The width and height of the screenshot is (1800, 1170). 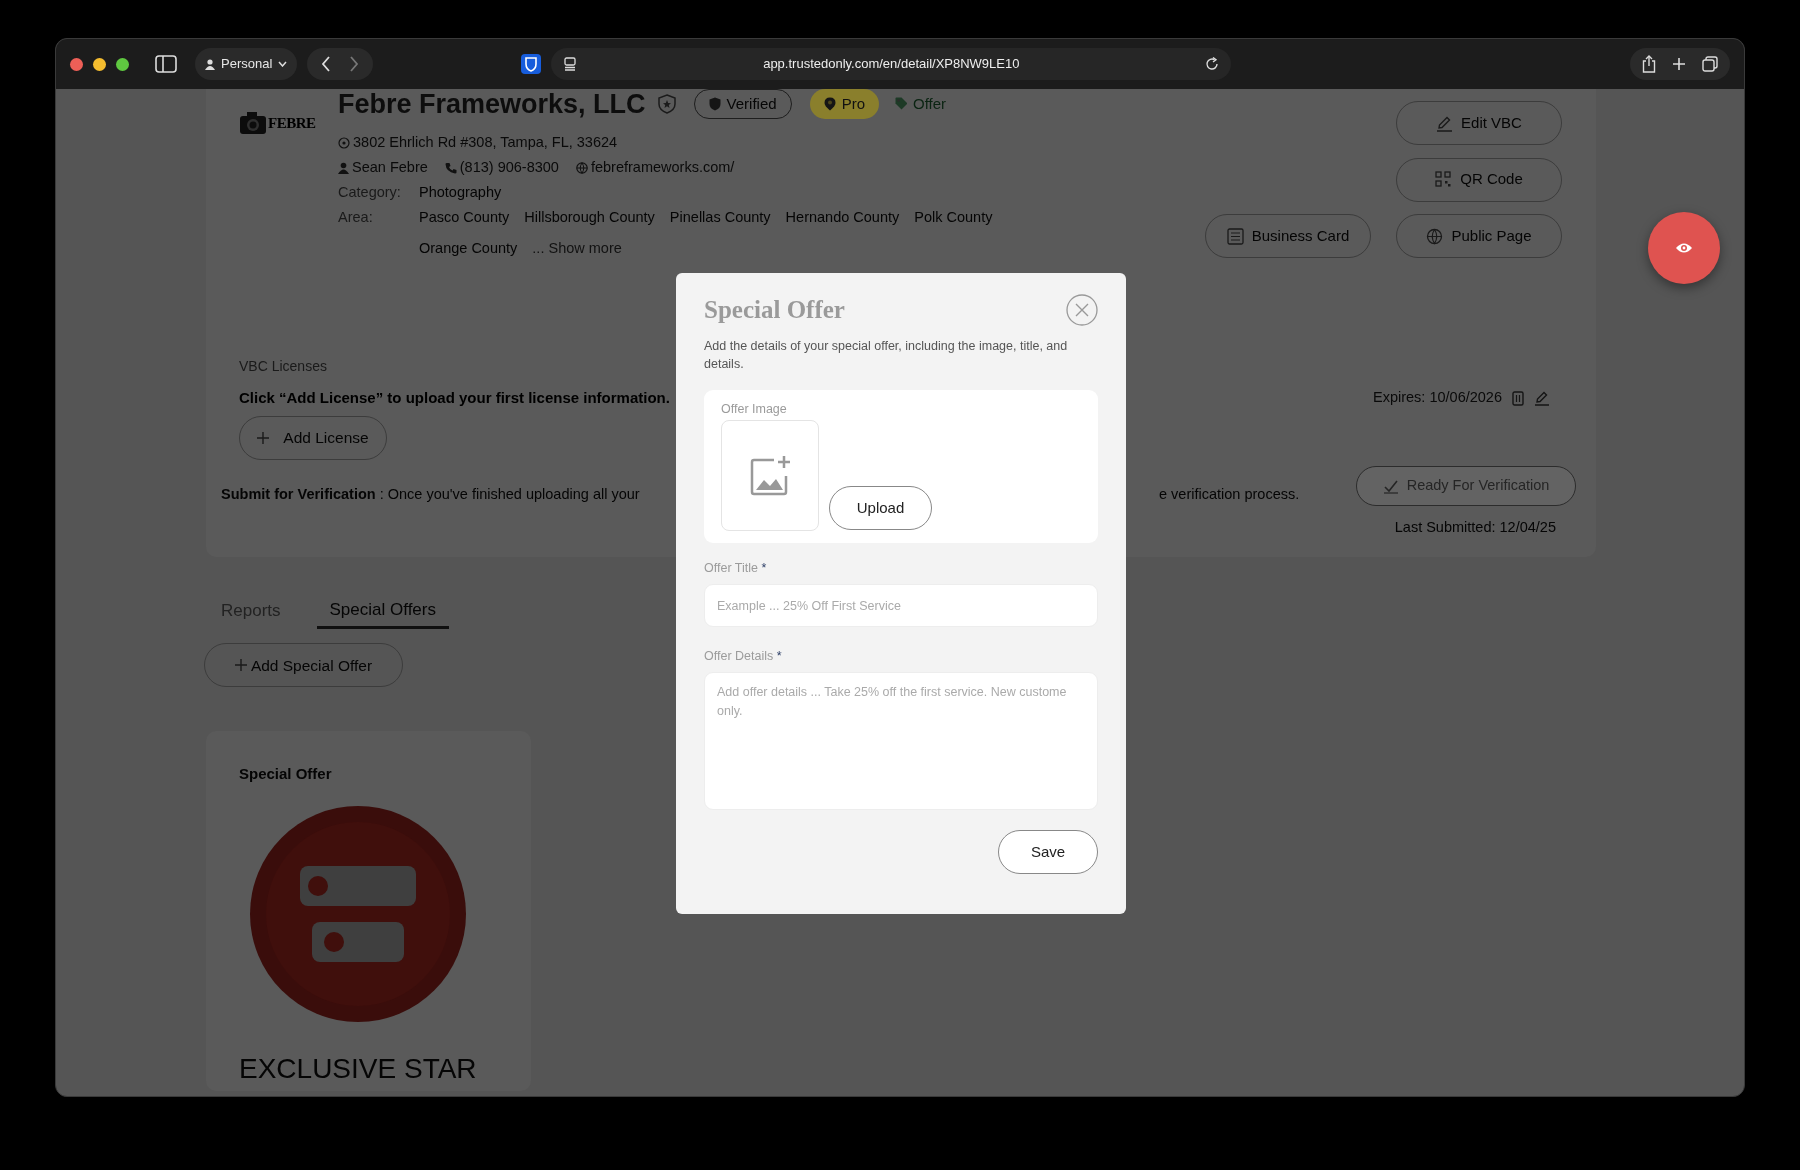 I want to click on pro-badge: Pro, so click(x=844, y=104).